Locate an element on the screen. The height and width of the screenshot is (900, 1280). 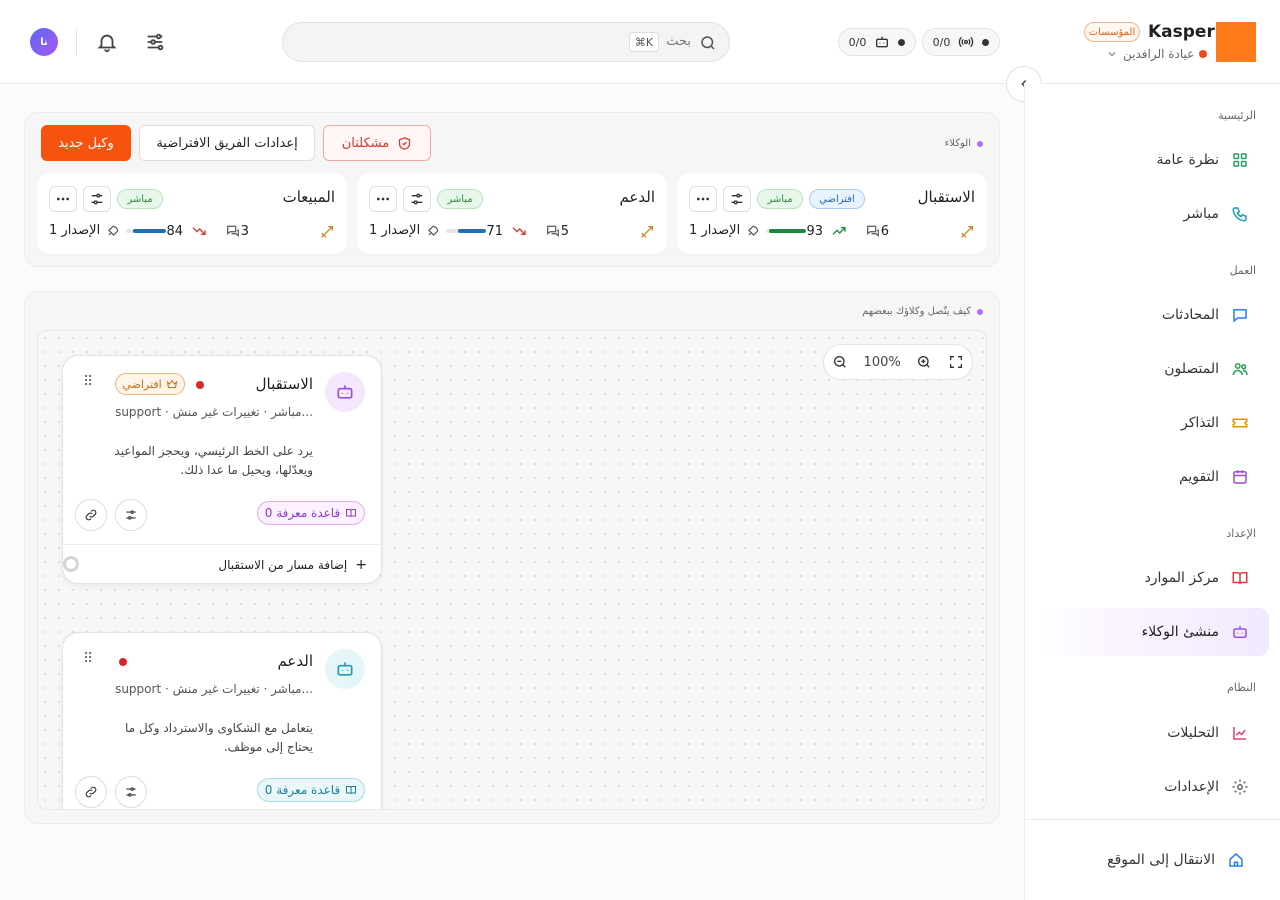
bots-count: 0/0 is located at coordinates (857, 42).